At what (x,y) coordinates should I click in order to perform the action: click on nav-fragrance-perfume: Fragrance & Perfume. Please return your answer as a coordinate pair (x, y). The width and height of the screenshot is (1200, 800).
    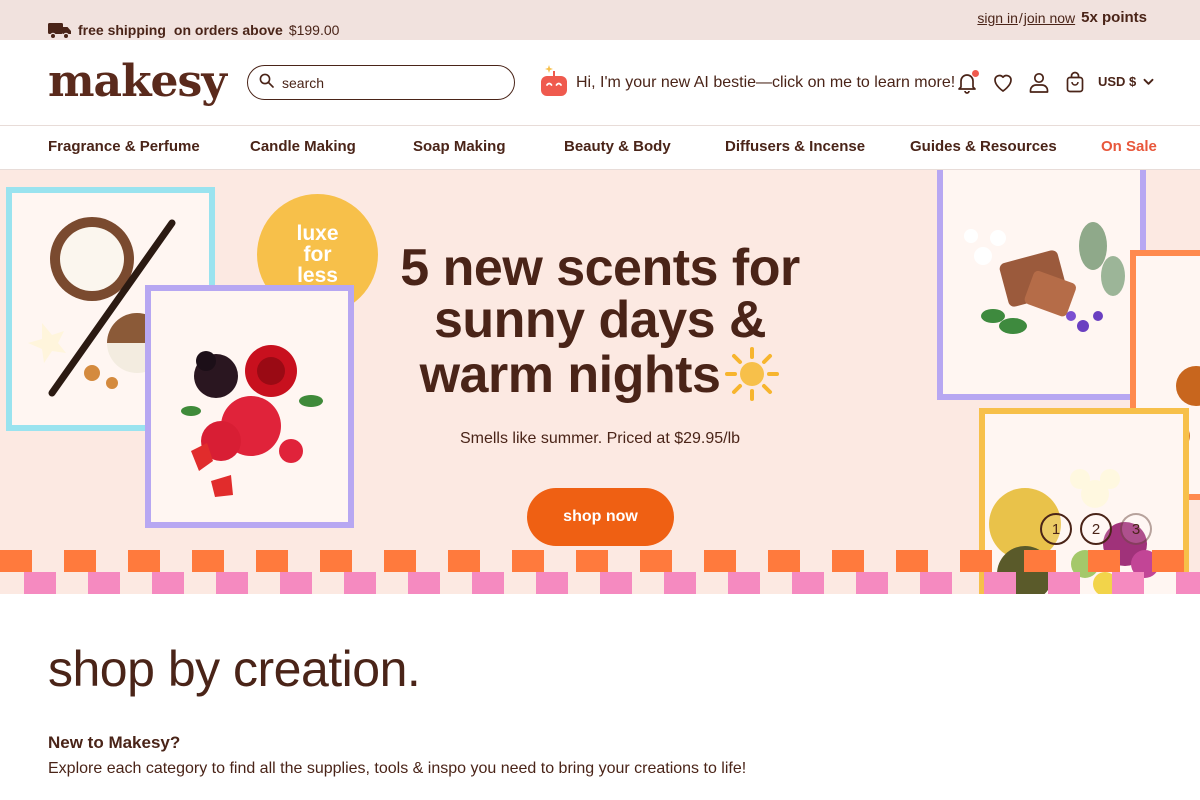
    Looking at the image, I should click on (124, 146).